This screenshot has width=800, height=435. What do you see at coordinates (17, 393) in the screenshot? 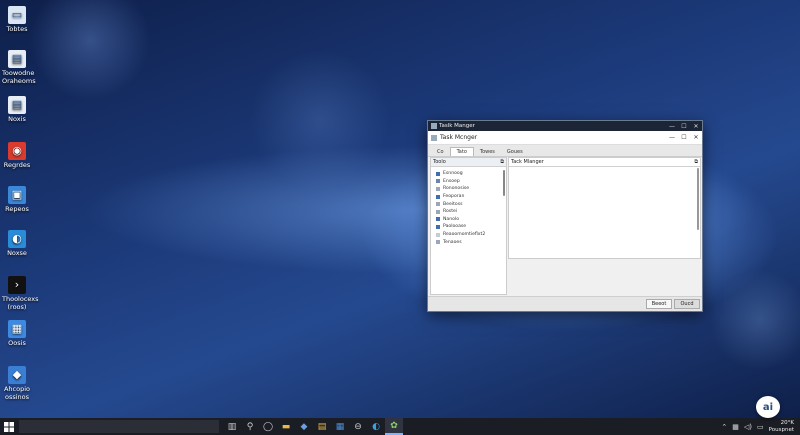
I see `desktop-icon-label: Ahcopio ossinos` at bounding box center [17, 393].